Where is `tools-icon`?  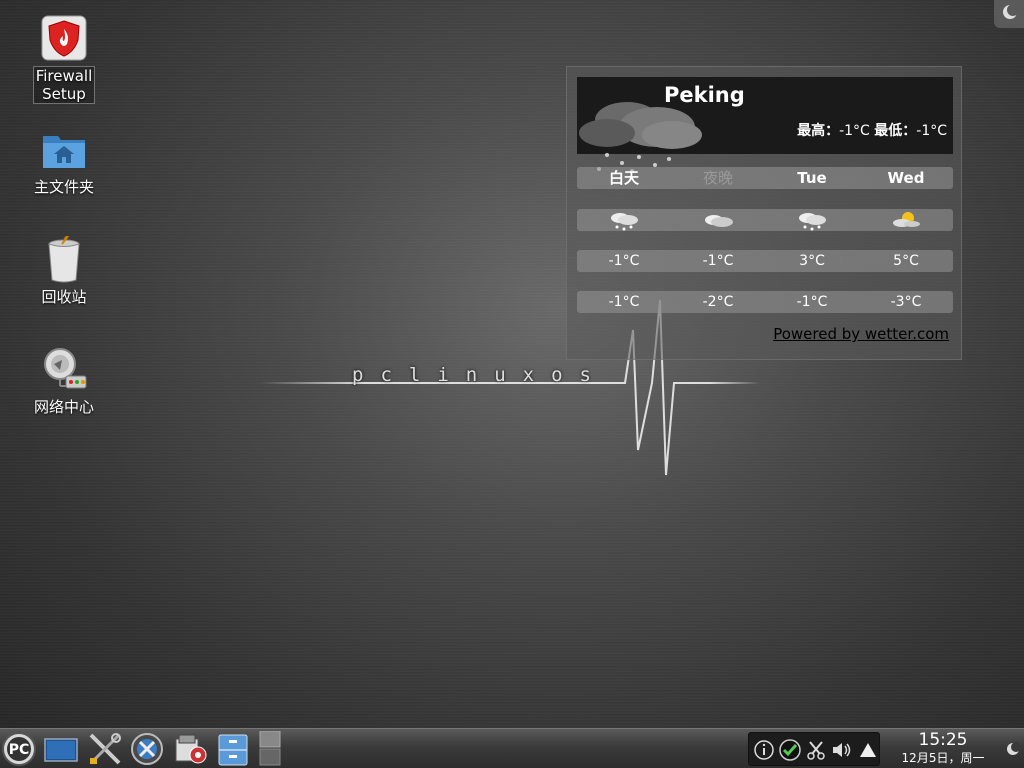
tools-icon is located at coordinates (105, 749).